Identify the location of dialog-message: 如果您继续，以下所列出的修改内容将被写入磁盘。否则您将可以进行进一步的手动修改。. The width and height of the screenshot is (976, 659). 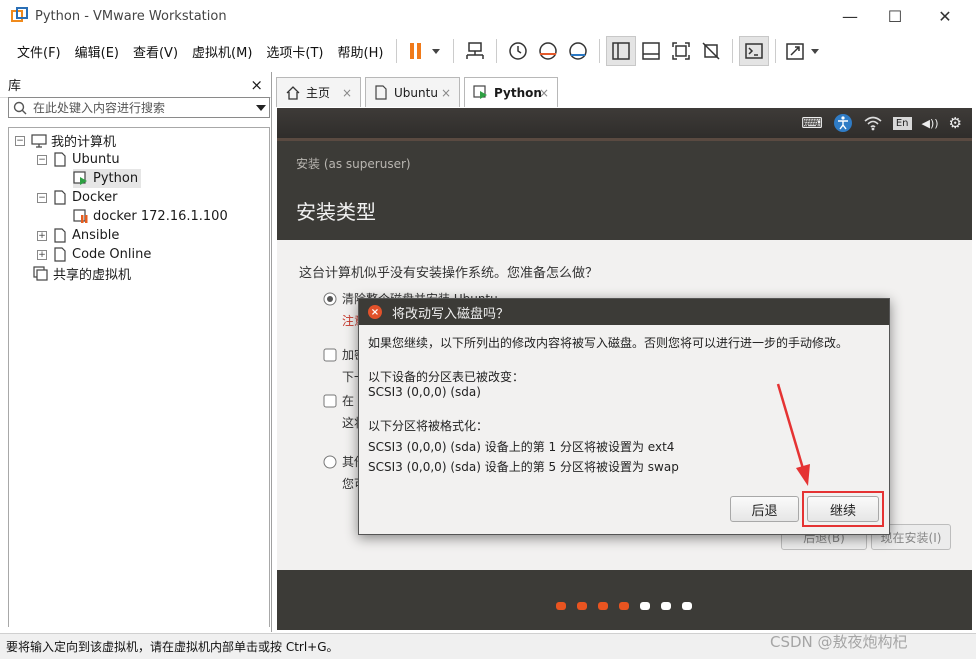
(608, 343).